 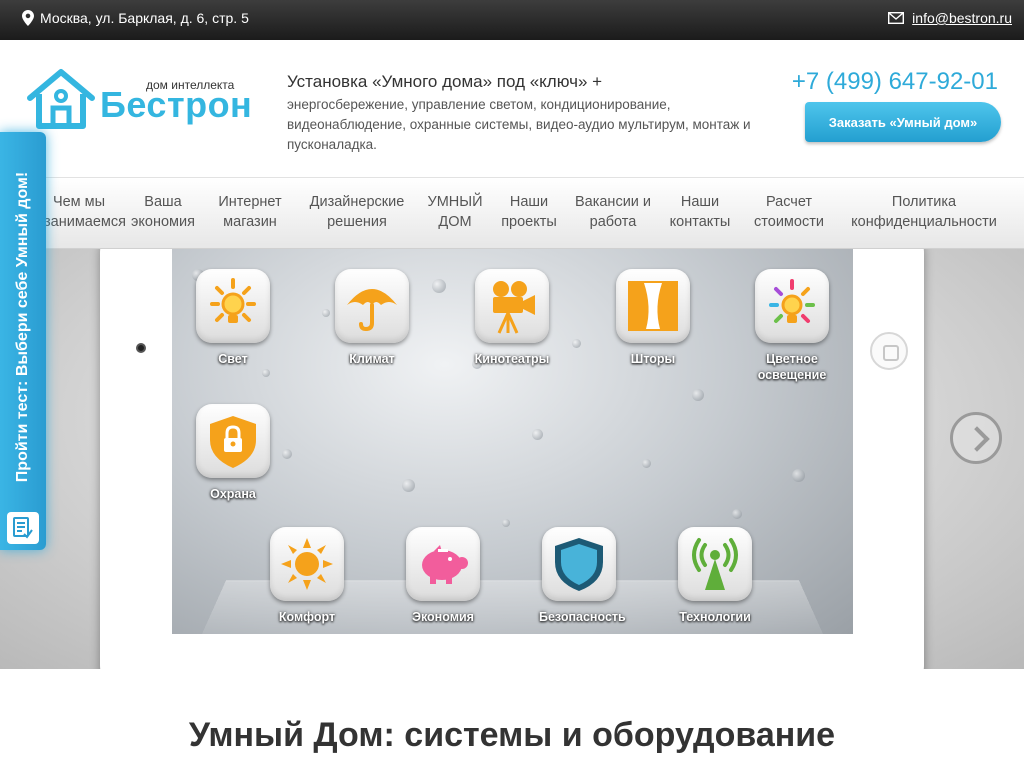 I want to click on antenna-icon, so click(x=715, y=564).